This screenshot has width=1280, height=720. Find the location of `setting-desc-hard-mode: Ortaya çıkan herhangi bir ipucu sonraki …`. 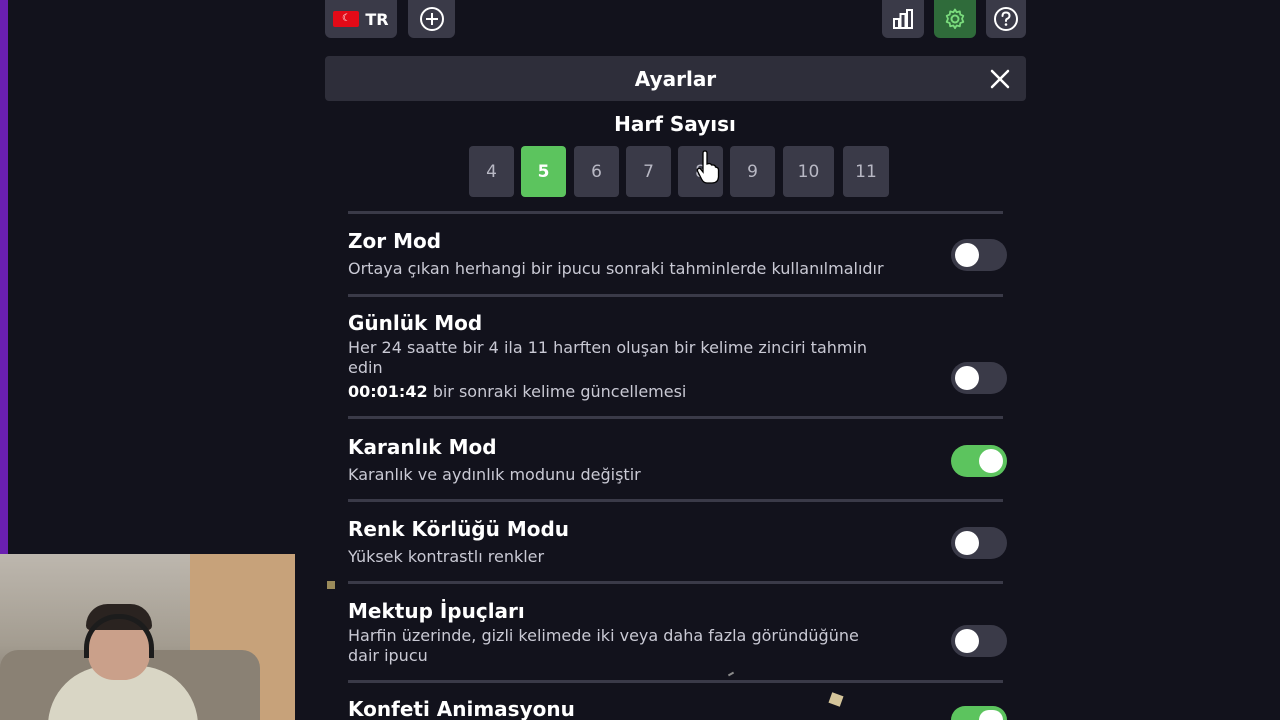

setting-desc-hard-mode: Ortaya çıkan herhangi bir ipucu sonraki … is located at coordinates (616, 268).